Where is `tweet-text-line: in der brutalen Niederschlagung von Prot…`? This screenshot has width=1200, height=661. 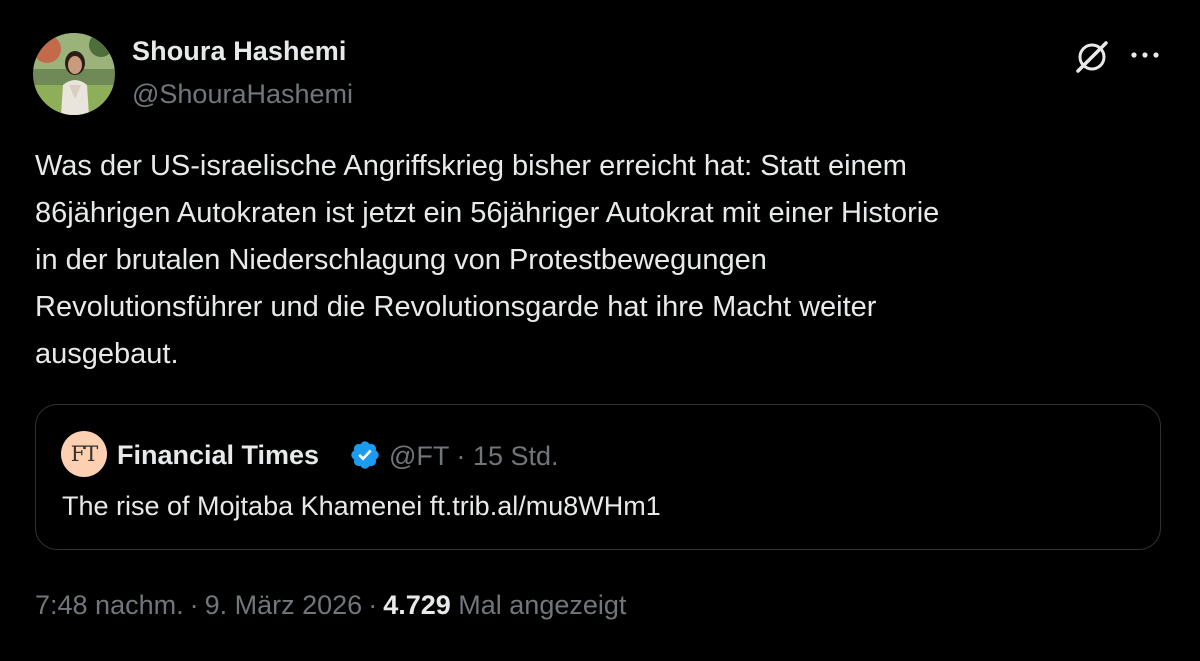 tweet-text-line: in der brutalen Niederschlagung von Prot… is located at coordinates (401, 260).